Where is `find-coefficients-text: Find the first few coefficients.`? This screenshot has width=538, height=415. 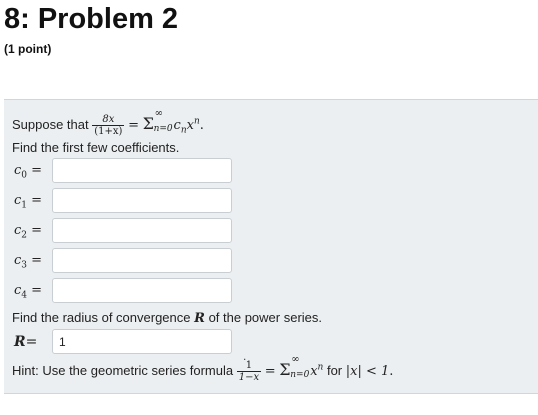
find-coefficients-text: Find the first few coefficients. is located at coordinates (96, 147).